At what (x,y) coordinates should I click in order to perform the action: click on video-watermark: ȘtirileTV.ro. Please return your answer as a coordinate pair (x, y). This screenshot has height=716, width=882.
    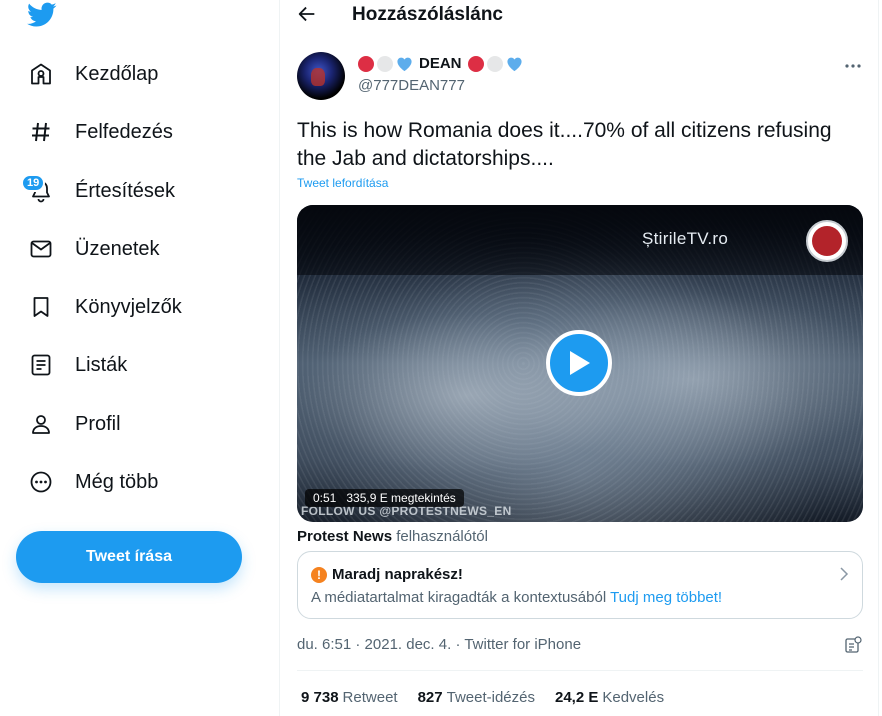
    Looking at the image, I should click on (685, 238).